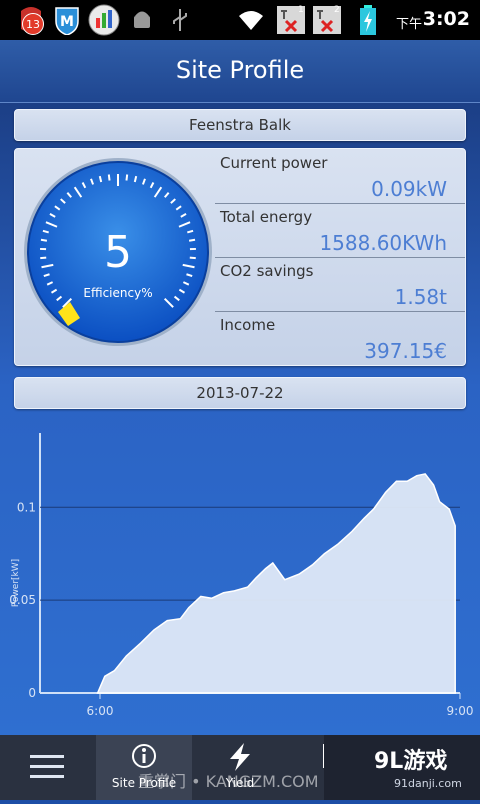 Image resolution: width=480 pixels, height=804 pixels. I want to click on menu-icon, so click(47, 767).